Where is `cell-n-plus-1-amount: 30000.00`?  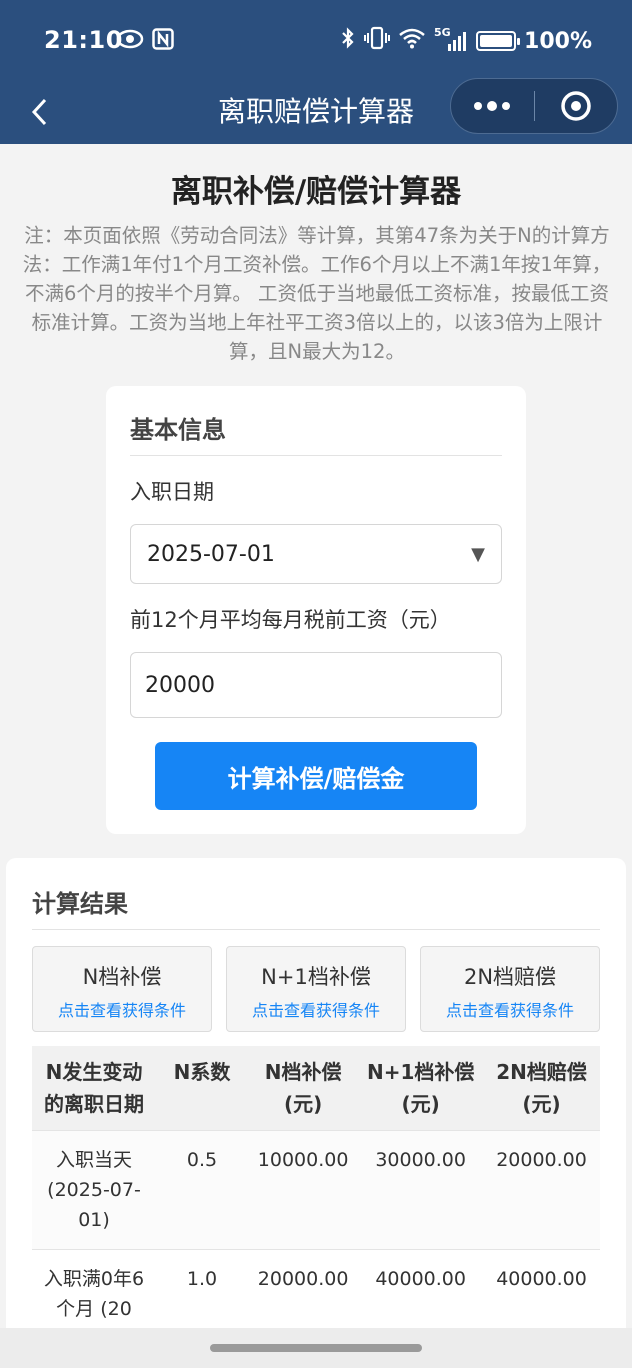 cell-n-plus-1-amount: 30000.00 is located at coordinates (421, 1190).